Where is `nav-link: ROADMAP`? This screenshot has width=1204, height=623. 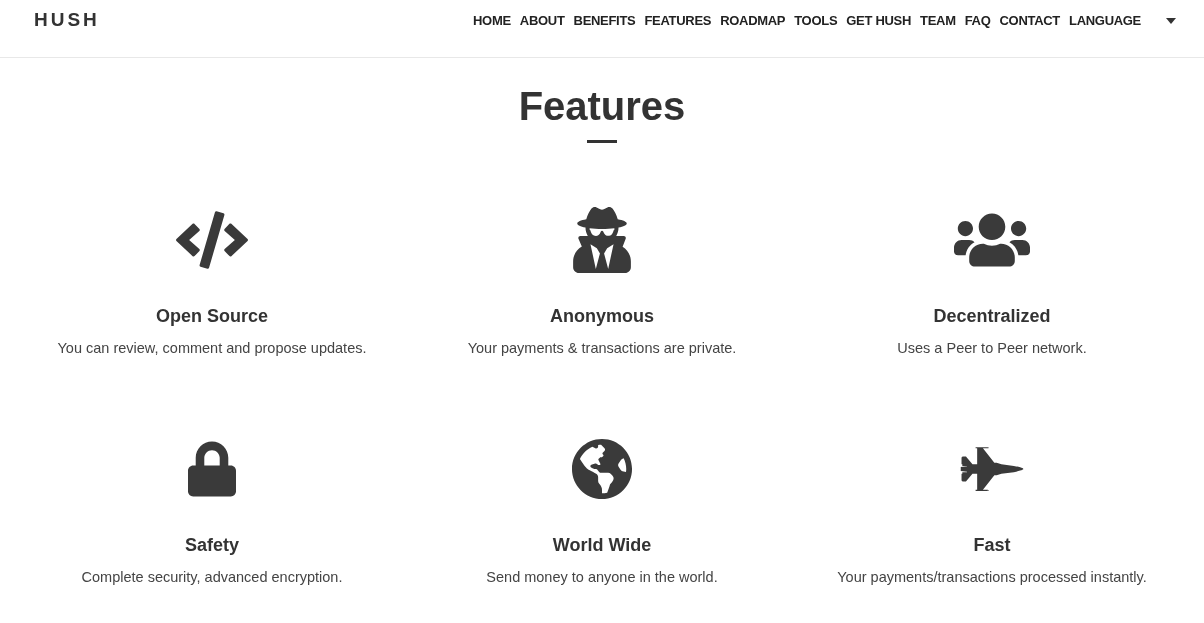
nav-link: ROADMAP is located at coordinates (753, 20).